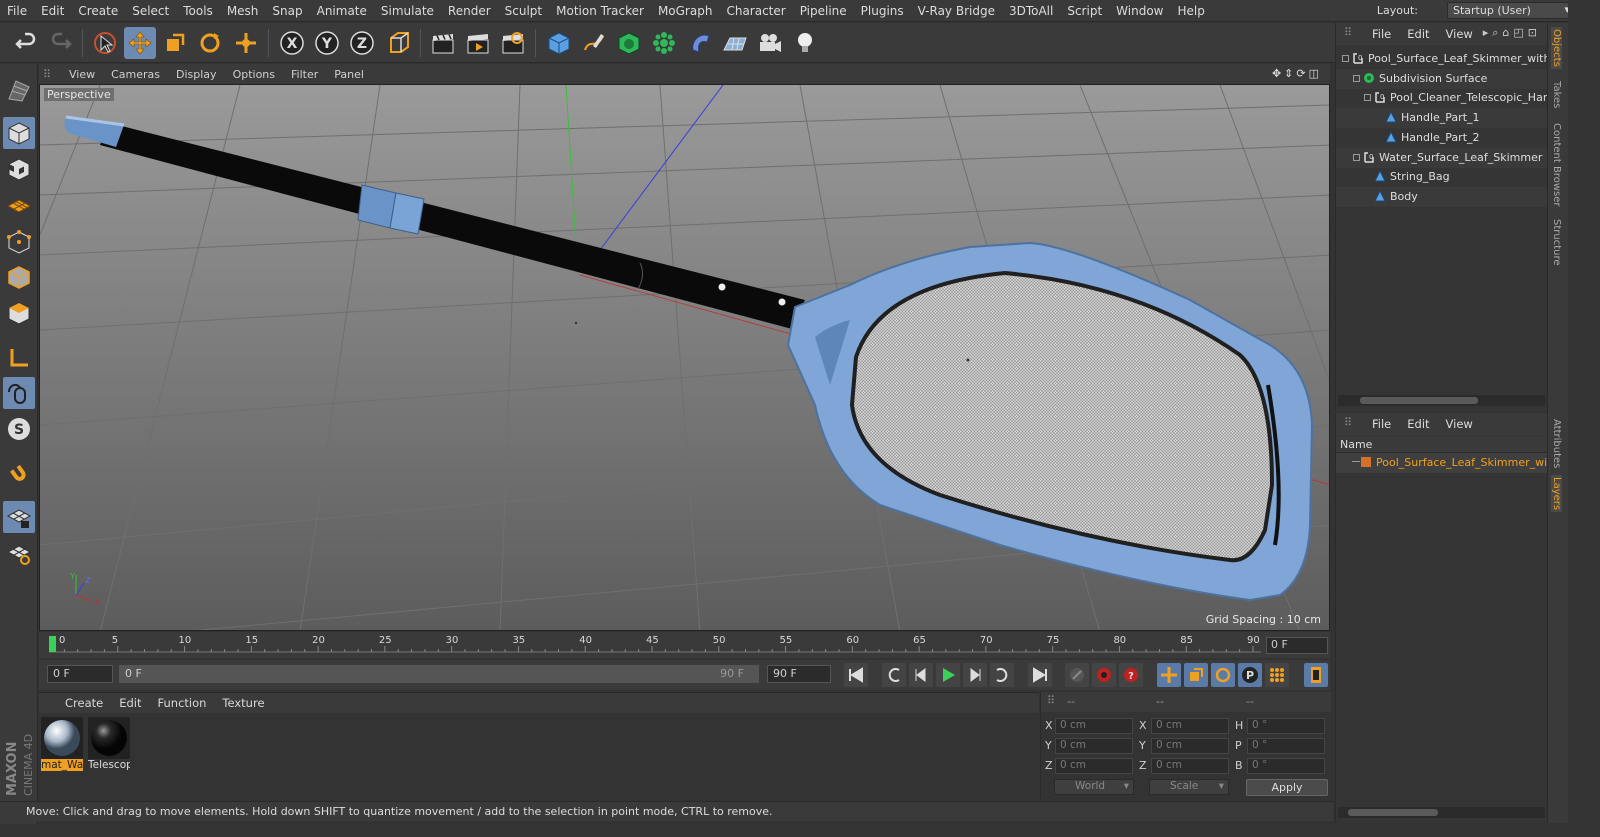 The width and height of the screenshot is (1600, 837). I want to click on viewport-nav-icons: ✥⇕⟳◫, so click(1297, 73).